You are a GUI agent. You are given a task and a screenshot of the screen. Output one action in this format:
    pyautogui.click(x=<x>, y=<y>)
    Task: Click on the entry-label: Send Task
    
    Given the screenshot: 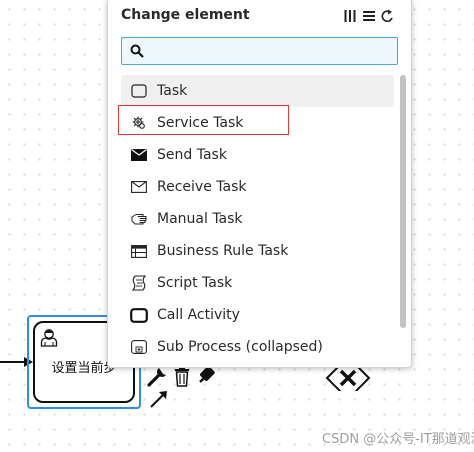 What is the action you would take?
    pyautogui.click(x=192, y=155)
    